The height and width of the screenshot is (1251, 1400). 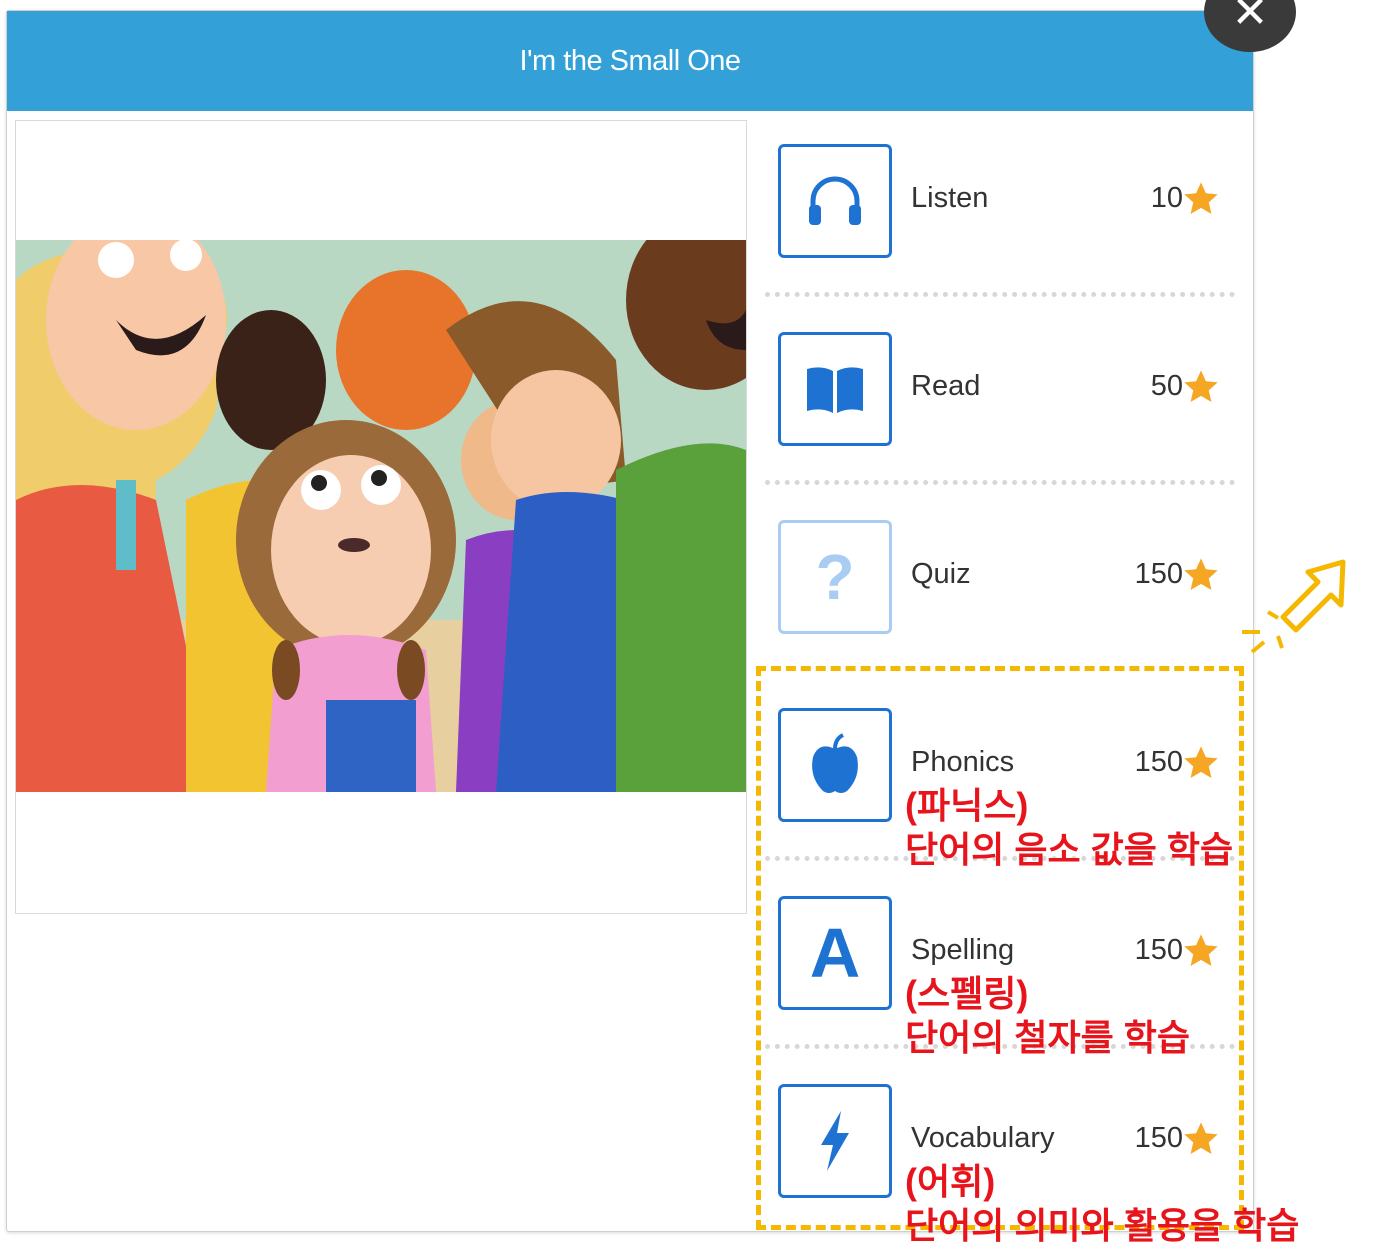 I want to click on annotation-line: 단어의 의미와 활용을 학습, so click(x=1102, y=1225).